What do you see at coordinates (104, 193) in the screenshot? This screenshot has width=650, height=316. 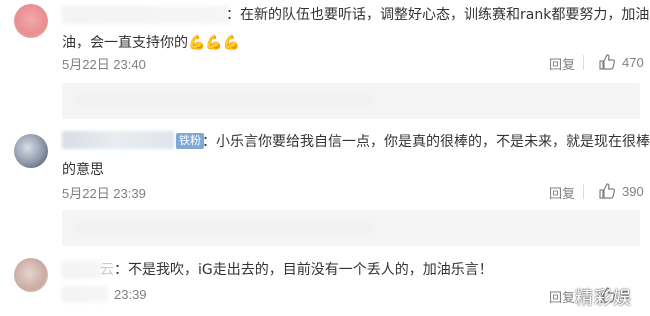 I see `comment-time: 5月22日 23:39` at bounding box center [104, 193].